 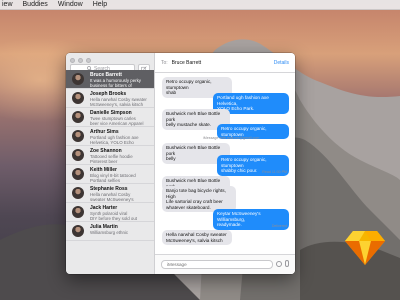 What do you see at coordinates (200, 5) in the screenshot?
I see `menu-bar: iew Buddies Window Help` at bounding box center [200, 5].